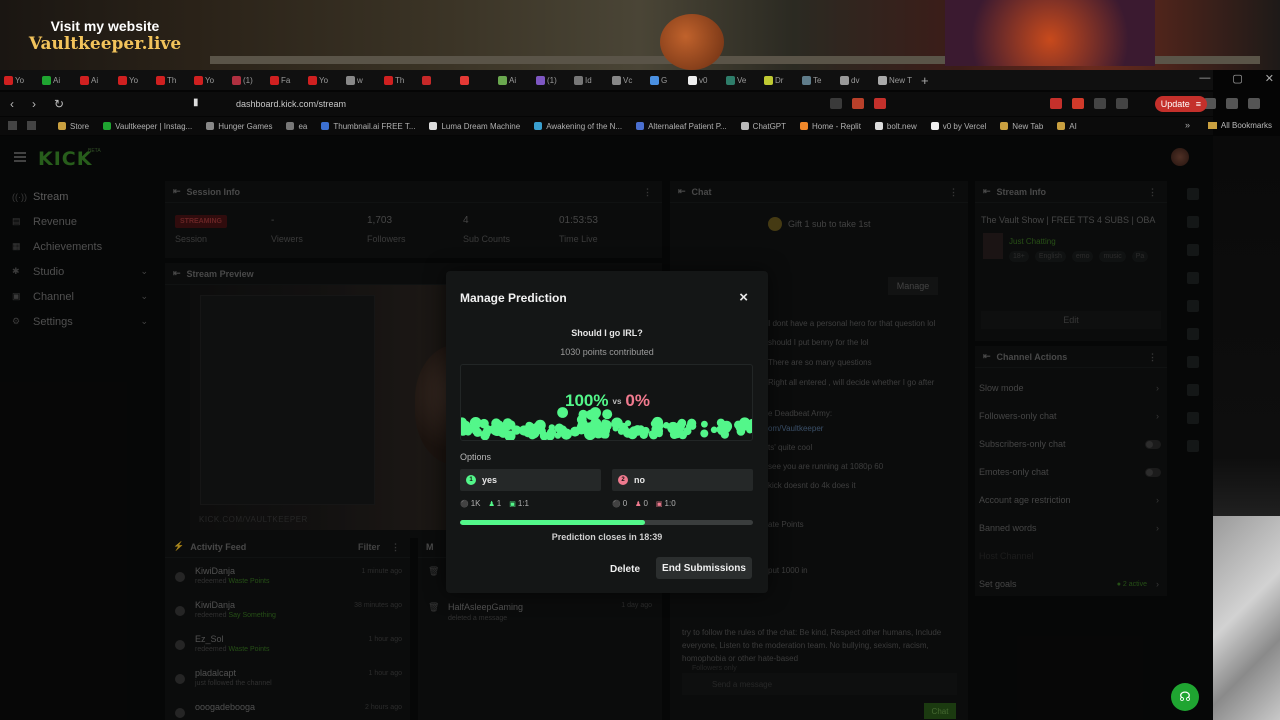 This screenshot has height=720, width=1280. What do you see at coordinates (1050, 33) in the screenshot?
I see `webcam-poster` at bounding box center [1050, 33].